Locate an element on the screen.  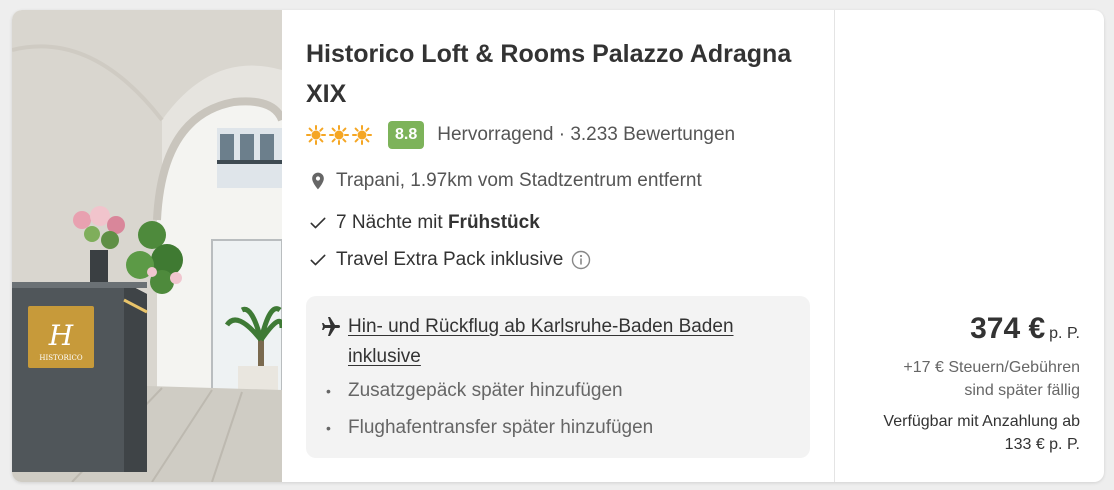
feature-extra-pack-text: Travel Extra Pack inklusive is located at coordinates (450, 259).